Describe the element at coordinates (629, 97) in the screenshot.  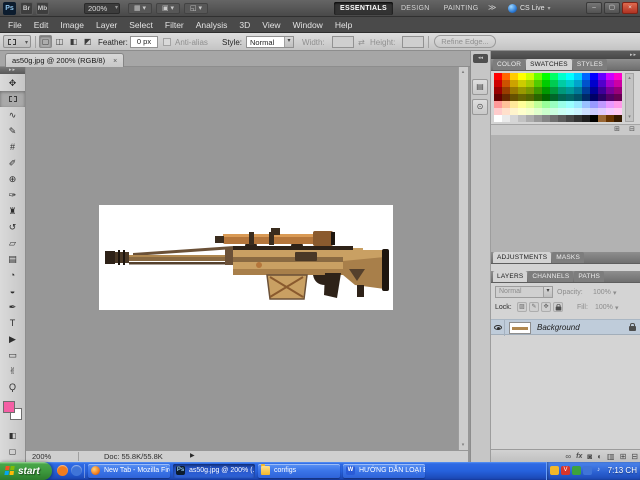
I see `swatches-scrollbar: ▴ ▾` at that location.